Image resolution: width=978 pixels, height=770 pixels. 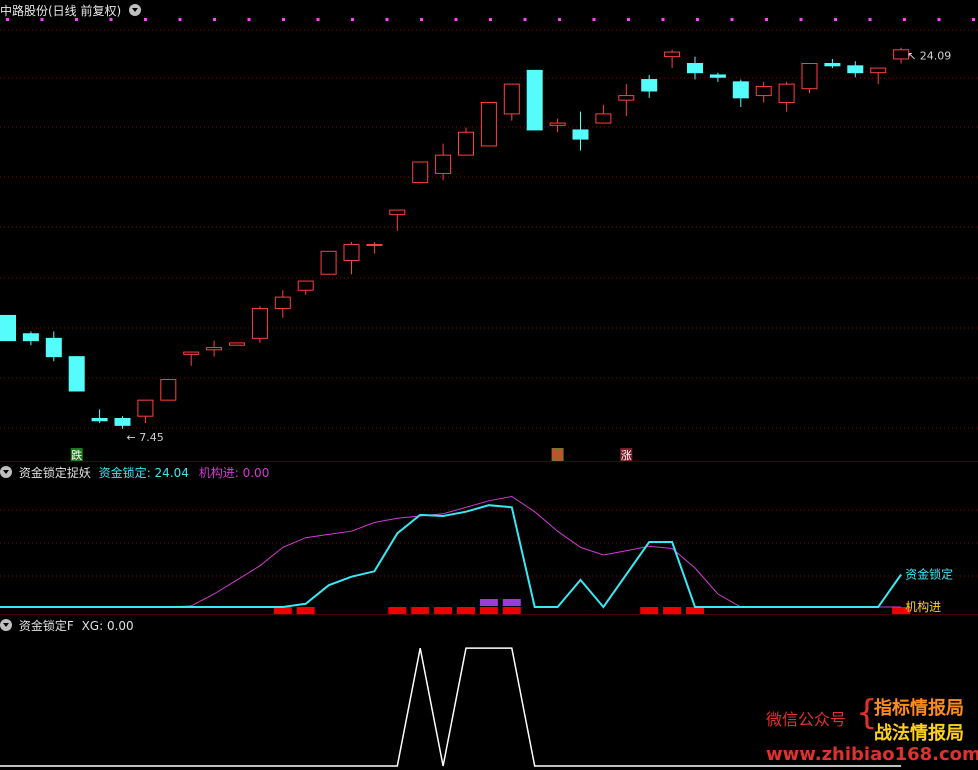 I want to click on institution-end-label: 机构进, so click(x=923, y=606).